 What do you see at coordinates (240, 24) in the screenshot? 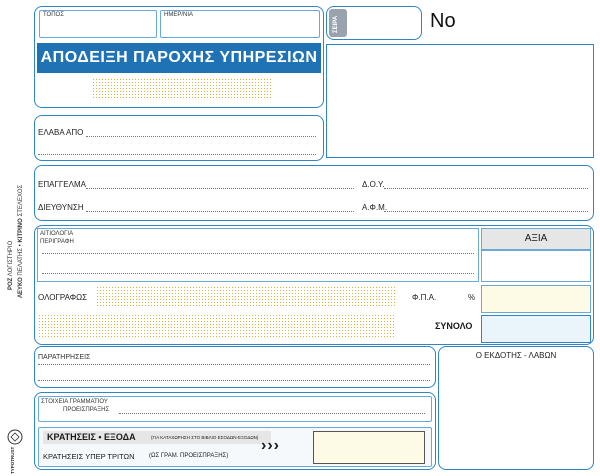
I see `date-field: ΗΜΕΡ/ΝΙΑ` at bounding box center [240, 24].